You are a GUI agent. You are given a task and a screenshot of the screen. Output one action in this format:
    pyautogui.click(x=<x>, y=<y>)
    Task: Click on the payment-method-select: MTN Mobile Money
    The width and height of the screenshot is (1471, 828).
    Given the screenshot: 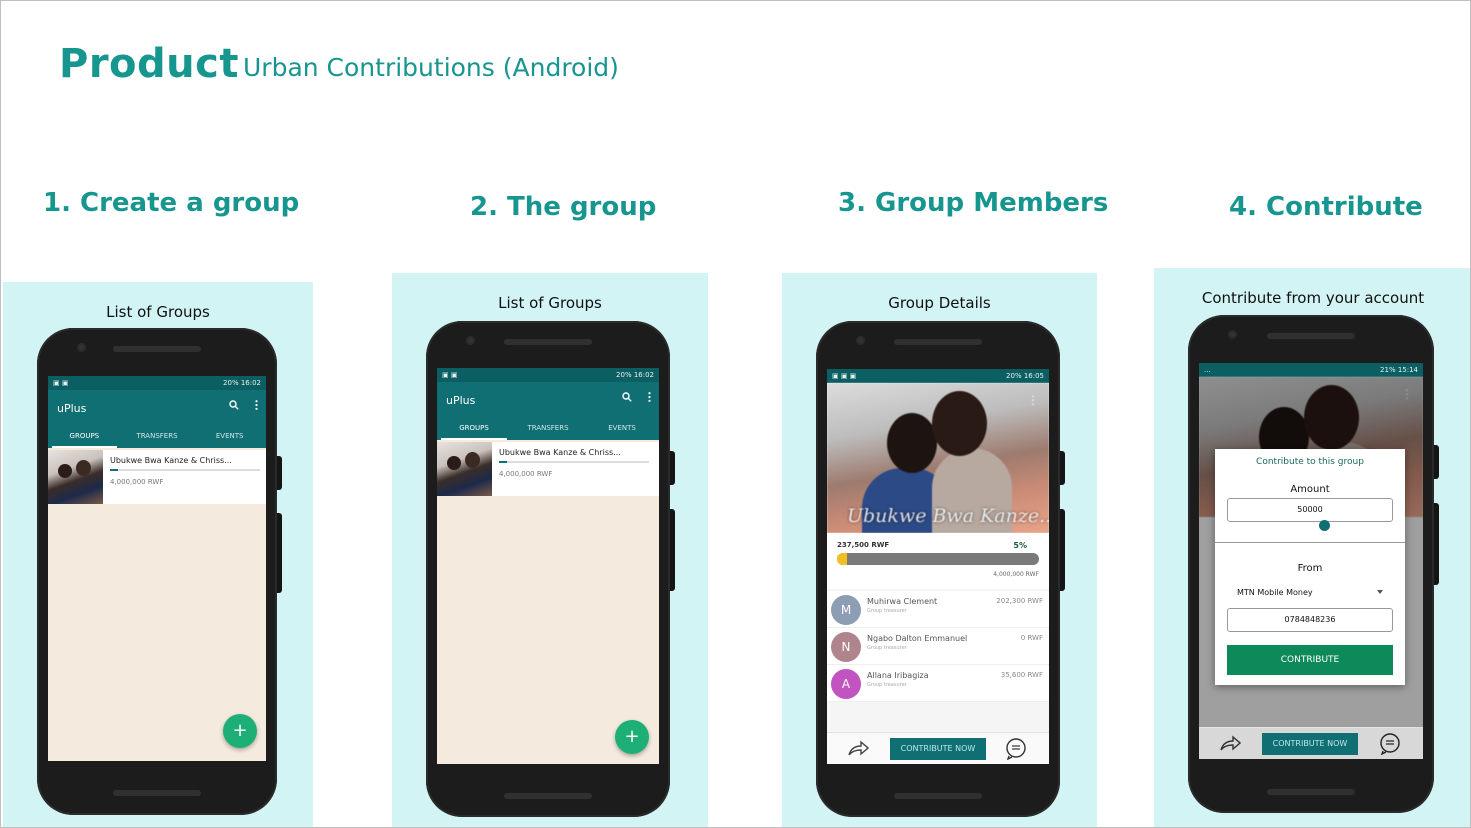 What is the action you would take?
    pyautogui.click(x=1310, y=592)
    